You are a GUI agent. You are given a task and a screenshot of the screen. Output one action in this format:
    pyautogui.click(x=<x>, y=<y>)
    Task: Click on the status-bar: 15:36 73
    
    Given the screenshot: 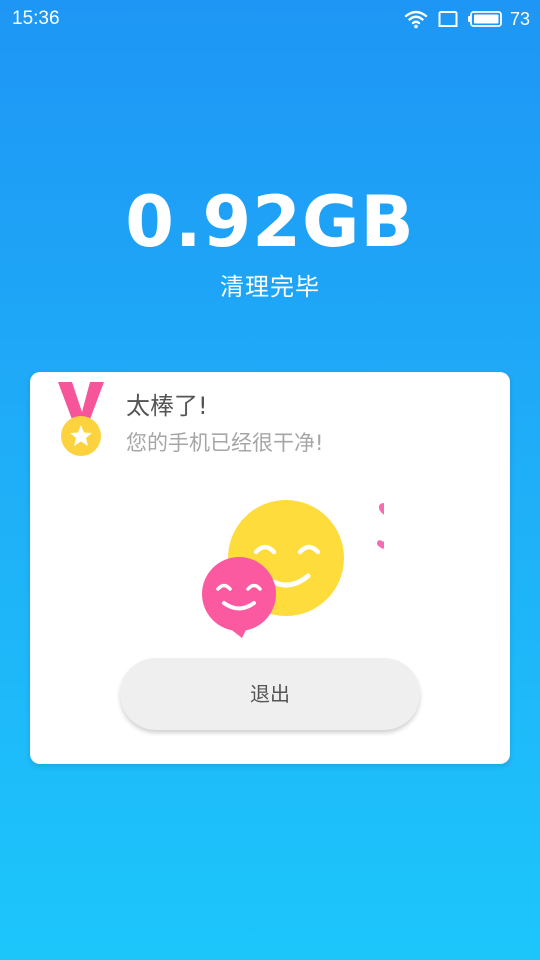 What is the action you would take?
    pyautogui.click(x=270, y=19)
    